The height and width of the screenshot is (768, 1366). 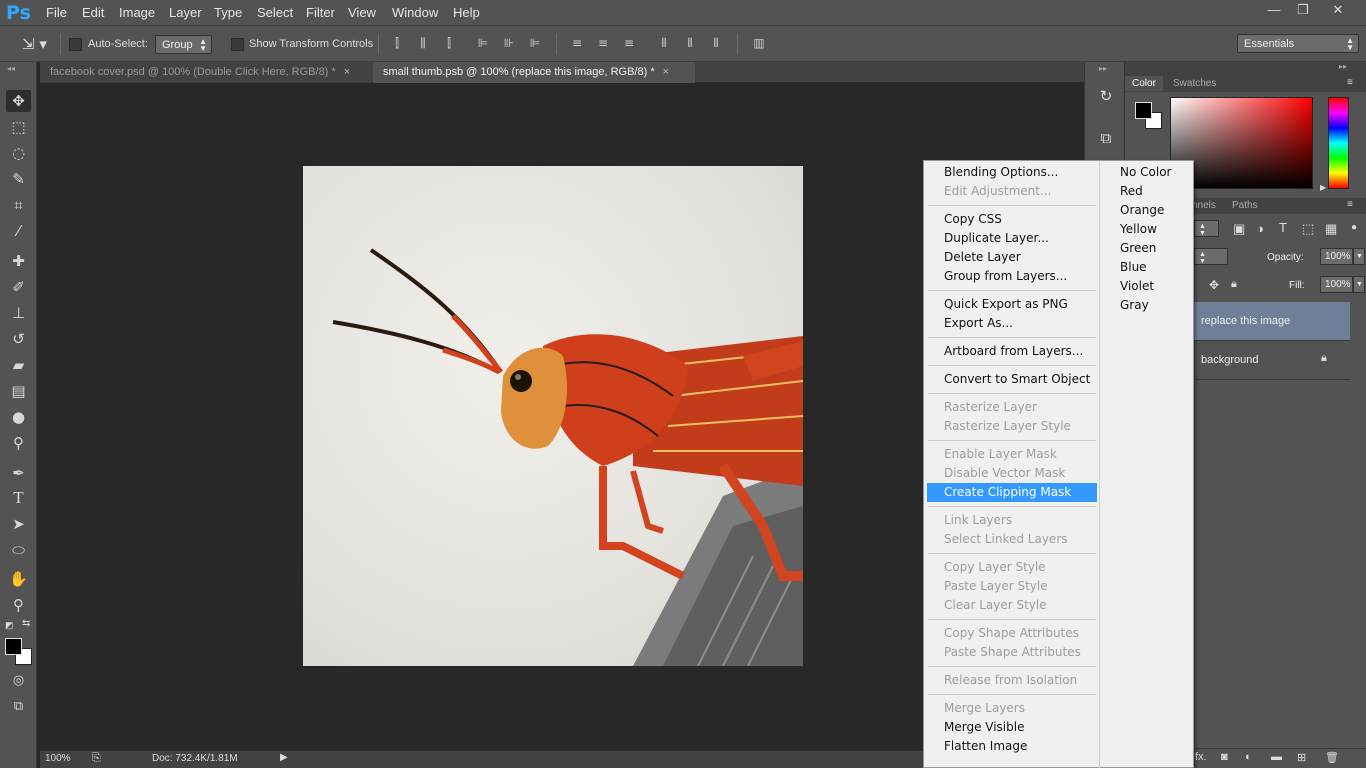 I want to click on quick-select-icon: ✎, so click(x=18, y=179).